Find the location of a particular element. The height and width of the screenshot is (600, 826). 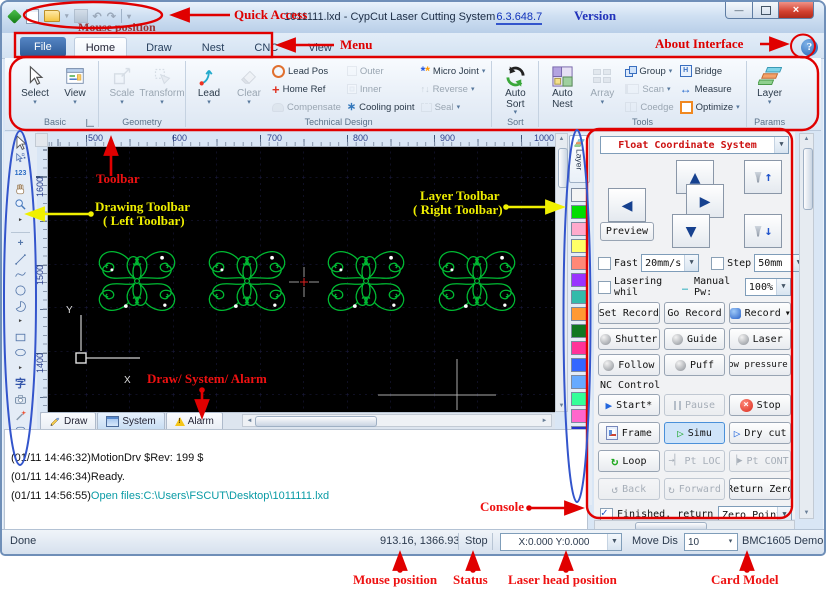

panel-button-loop: ↻ Loop is located at coordinates (629, 461).